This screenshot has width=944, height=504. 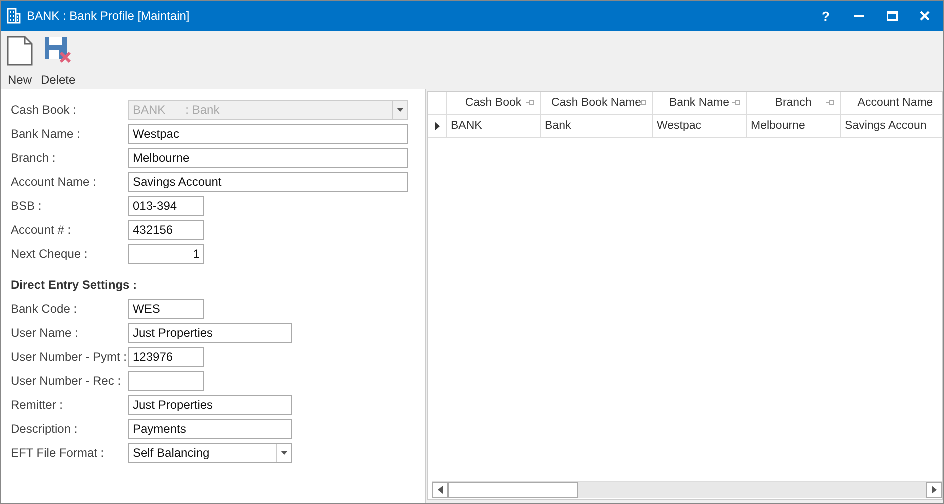 I want to click on field-label: Remitter :, so click(x=37, y=405).